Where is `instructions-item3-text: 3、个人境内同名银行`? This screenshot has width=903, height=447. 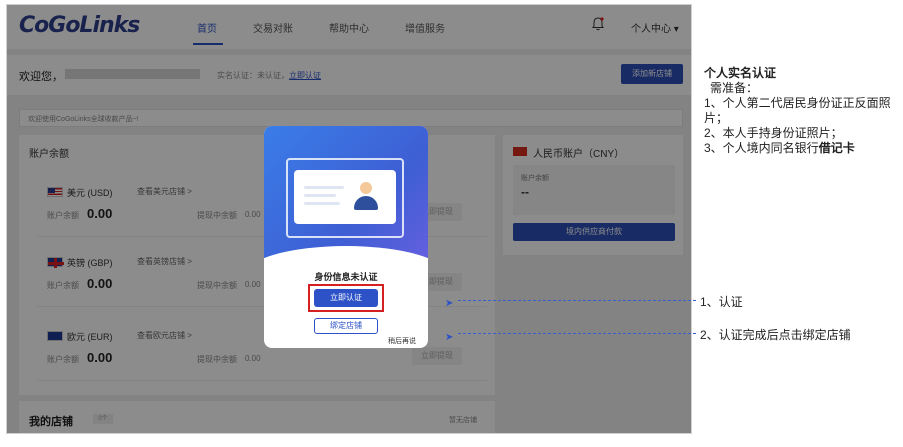 instructions-item3-text: 3、个人境内同名银行 is located at coordinates (761, 148).